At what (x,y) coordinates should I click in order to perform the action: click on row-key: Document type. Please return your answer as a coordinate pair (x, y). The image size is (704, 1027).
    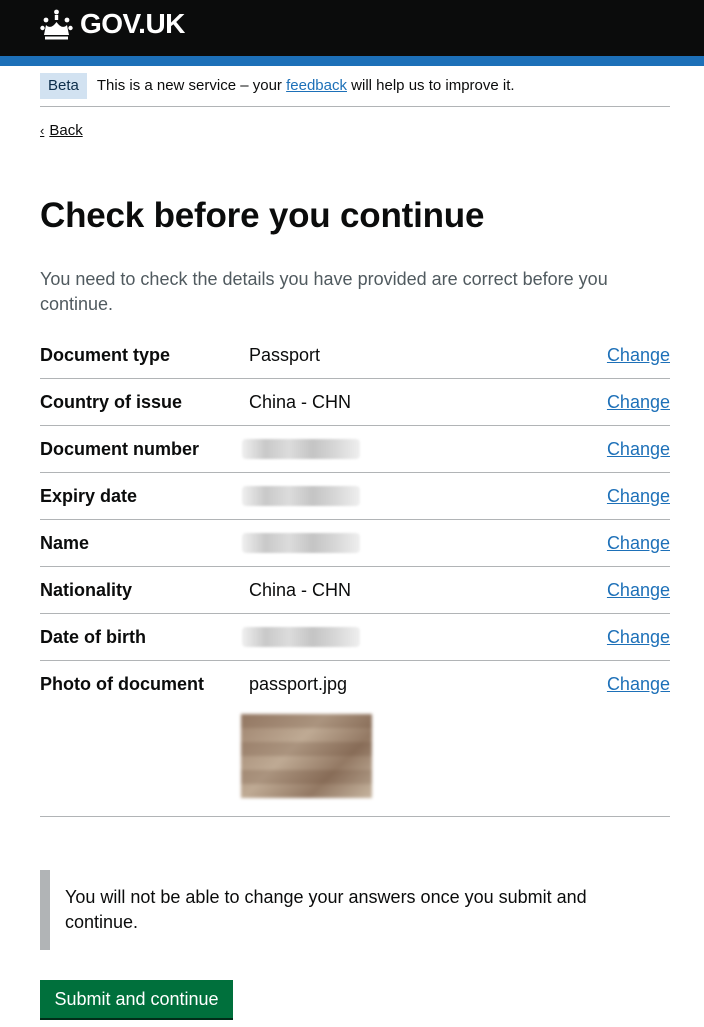
    Looking at the image, I should click on (105, 355).